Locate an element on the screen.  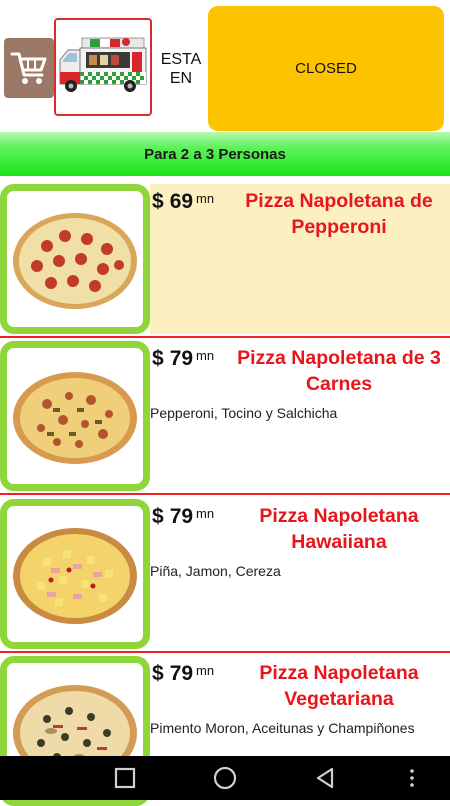
home-circle-icon is located at coordinates (225, 778).